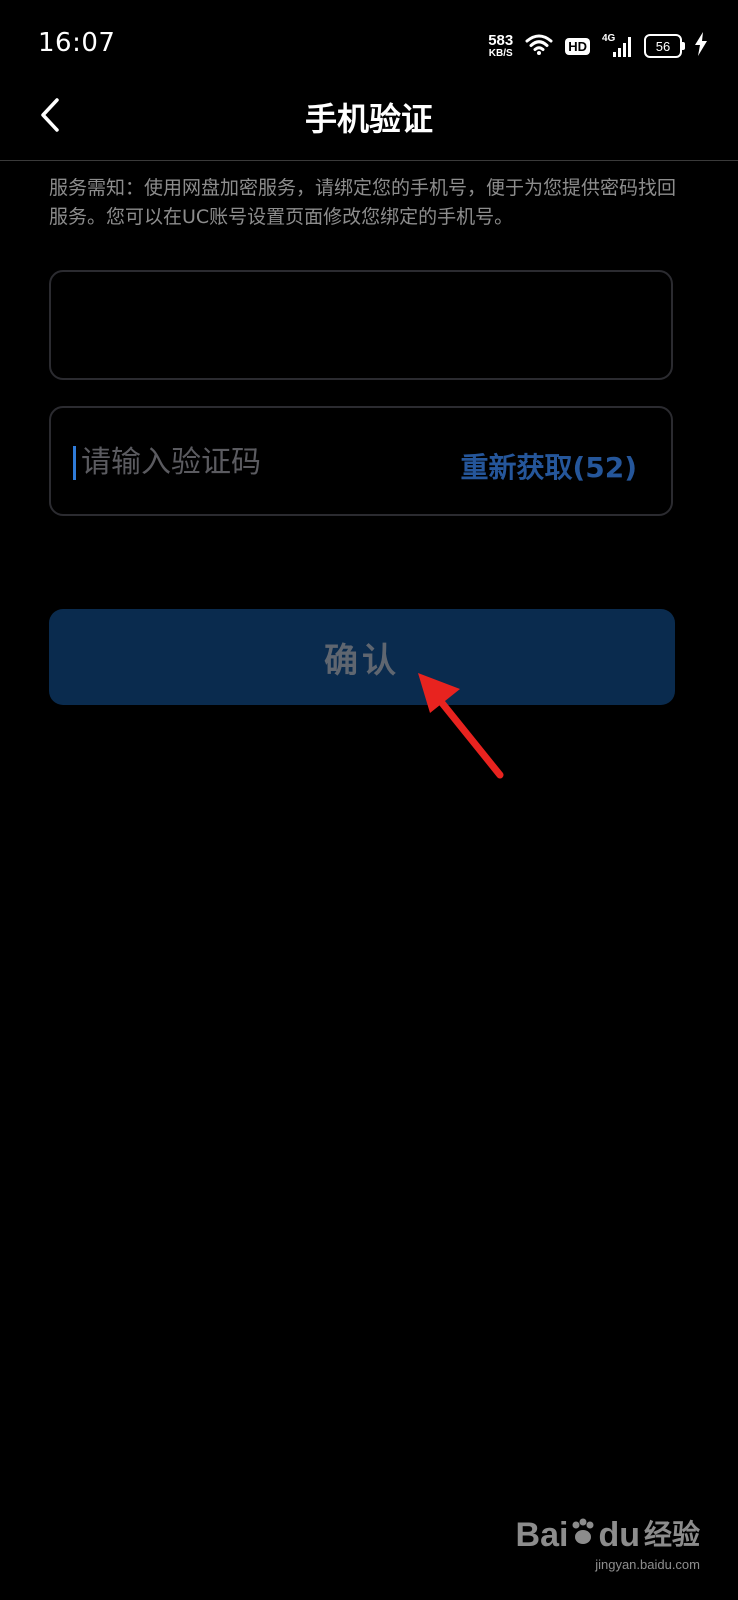 This screenshot has width=738, height=1600. What do you see at coordinates (368, 119) in the screenshot?
I see `page-title: 手机验证` at bounding box center [368, 119].